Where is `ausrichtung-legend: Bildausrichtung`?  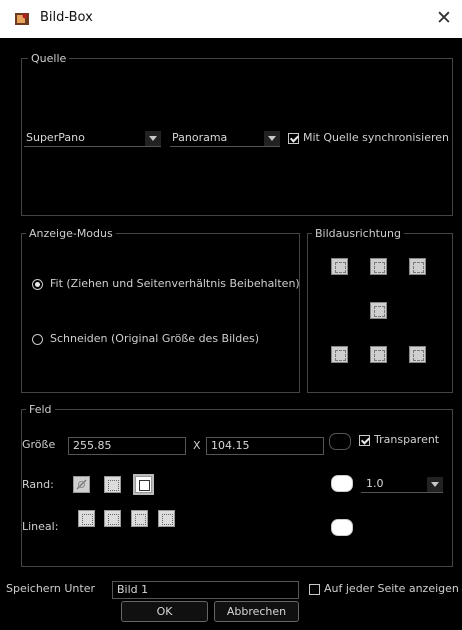
ausrichtung-legend: Bildausrichtung is located at coordinates (358, 233).